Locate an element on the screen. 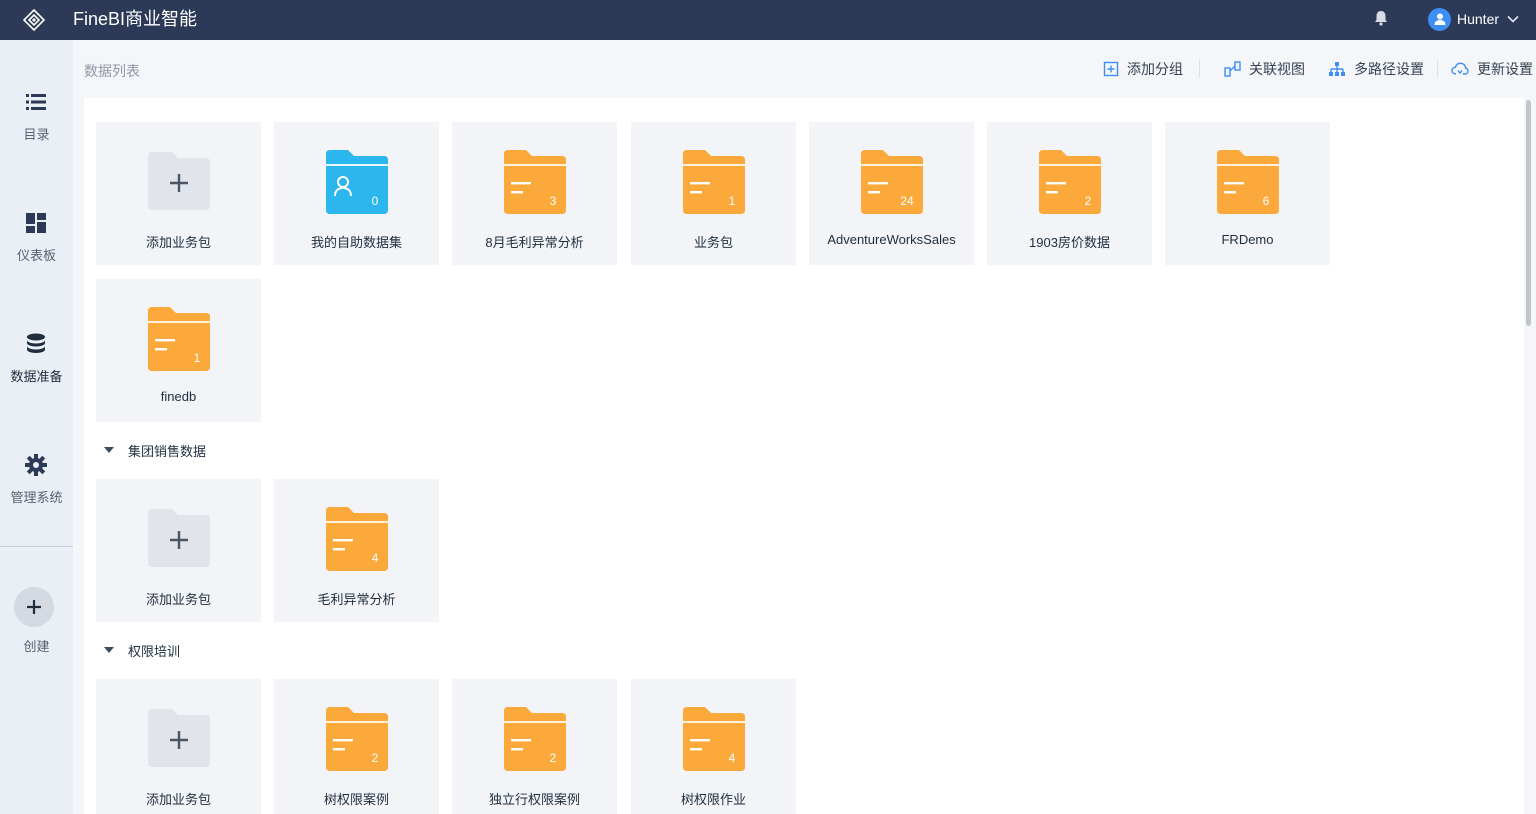 Image resolution: width=1536 pixels, height=814 pixels. database-icon is located at coordinates (36, 343).